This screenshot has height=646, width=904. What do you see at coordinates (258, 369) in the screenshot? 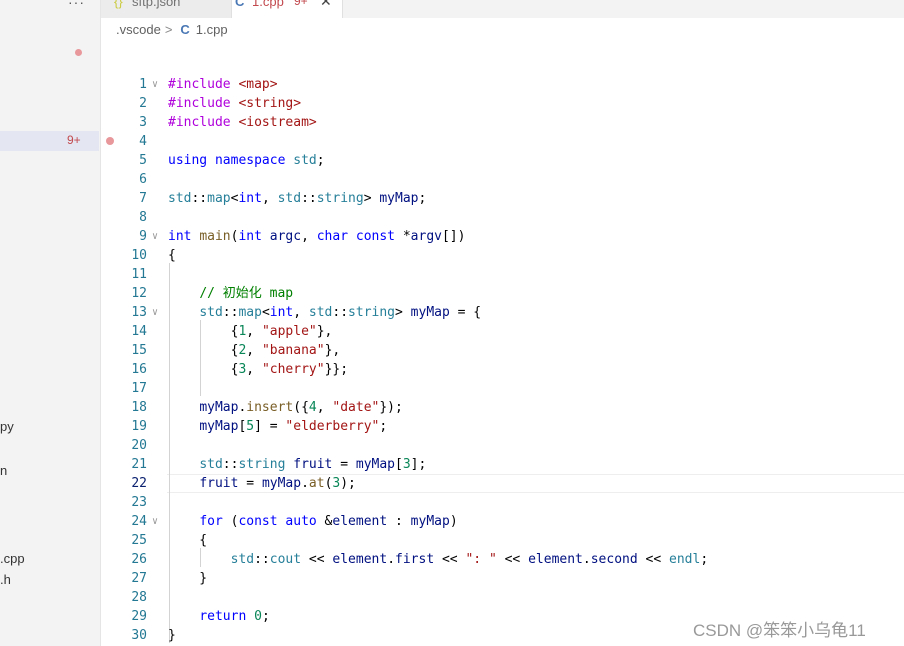
I see `code-line: {3, "cherry"}};` at bounding box center [258, 369].